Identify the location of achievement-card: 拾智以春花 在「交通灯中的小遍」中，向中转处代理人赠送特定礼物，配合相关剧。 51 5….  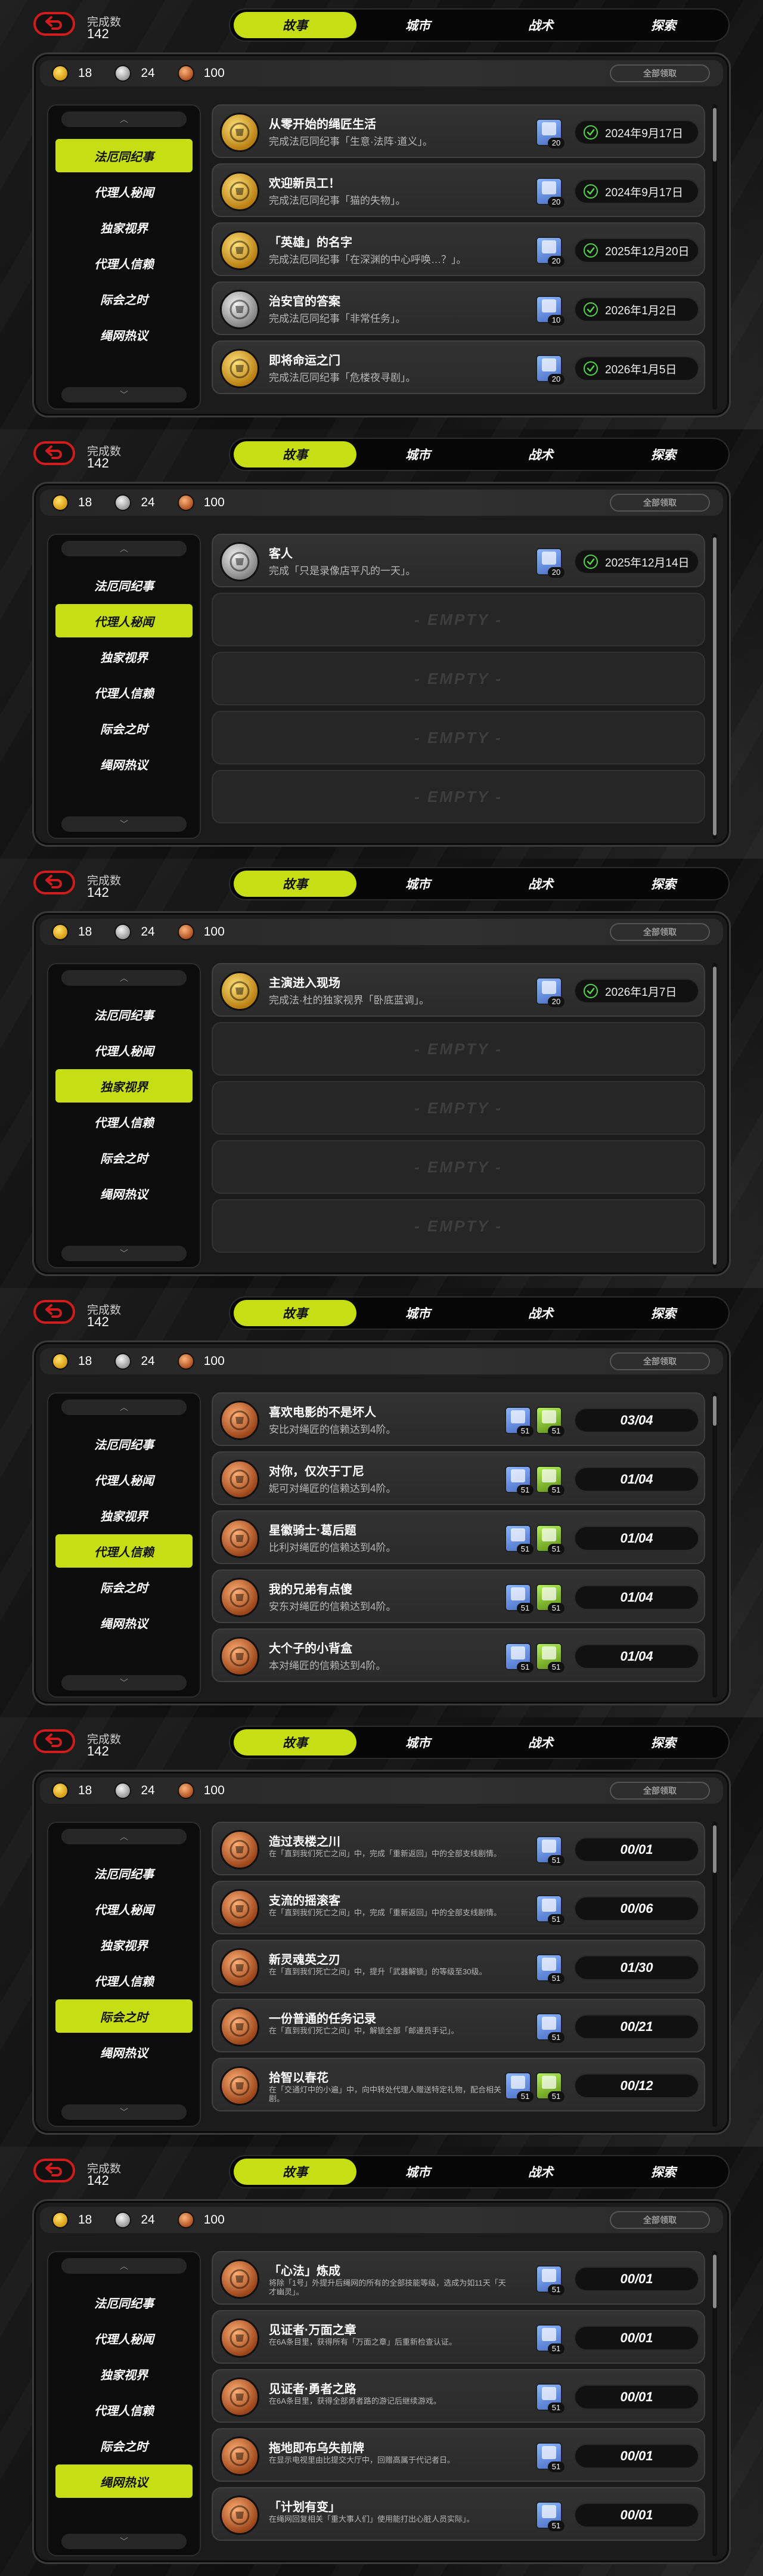
(458, 2084).